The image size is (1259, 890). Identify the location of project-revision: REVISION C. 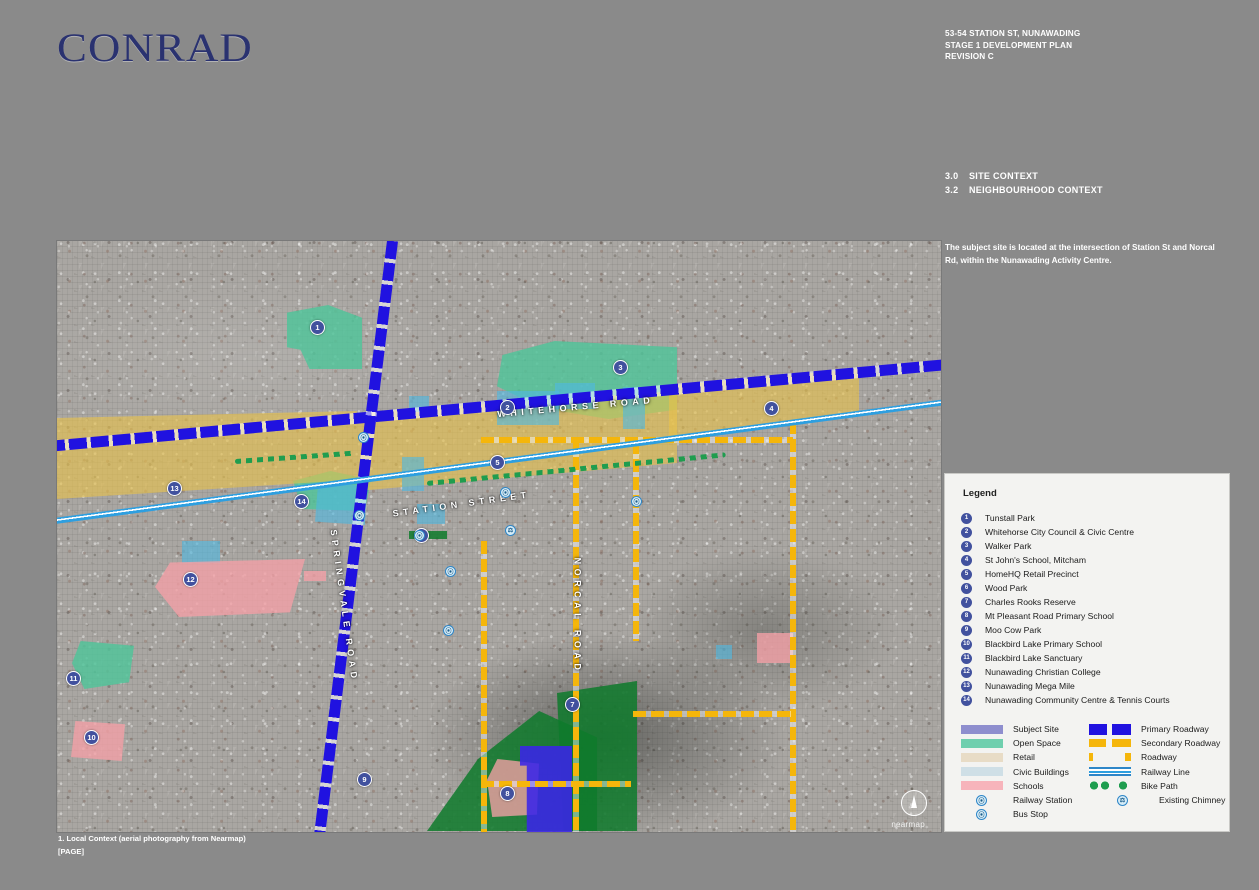
(969, 57).